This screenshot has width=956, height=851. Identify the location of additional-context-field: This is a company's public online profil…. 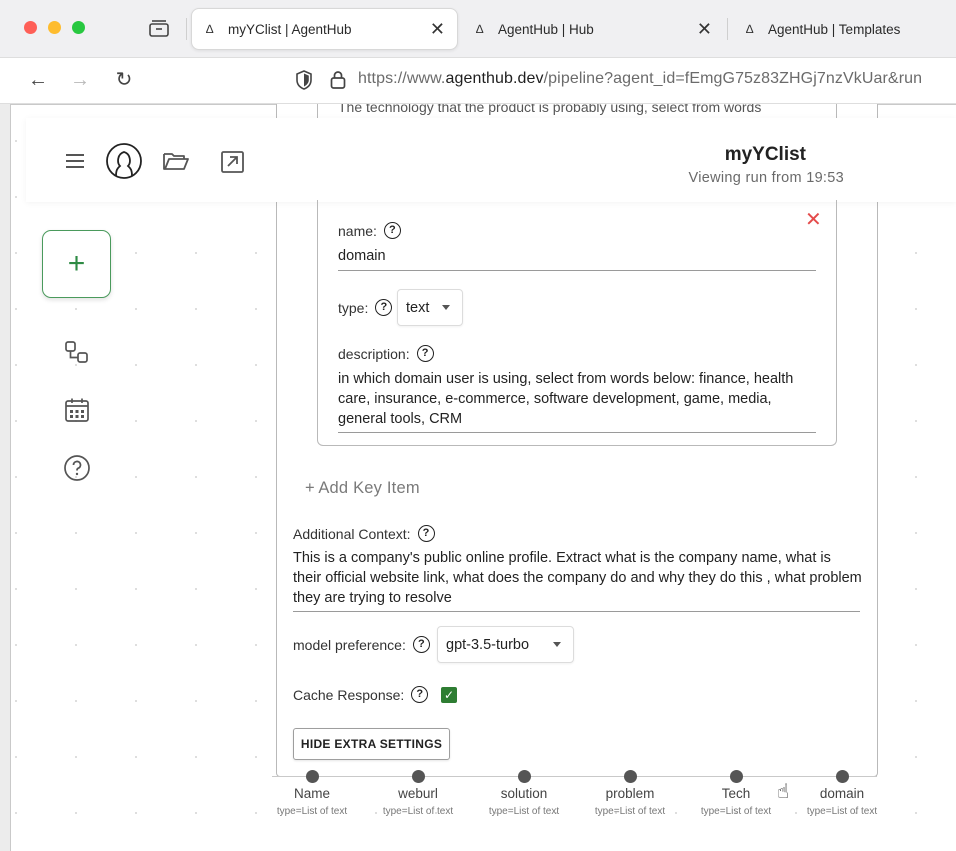
(578, 578).